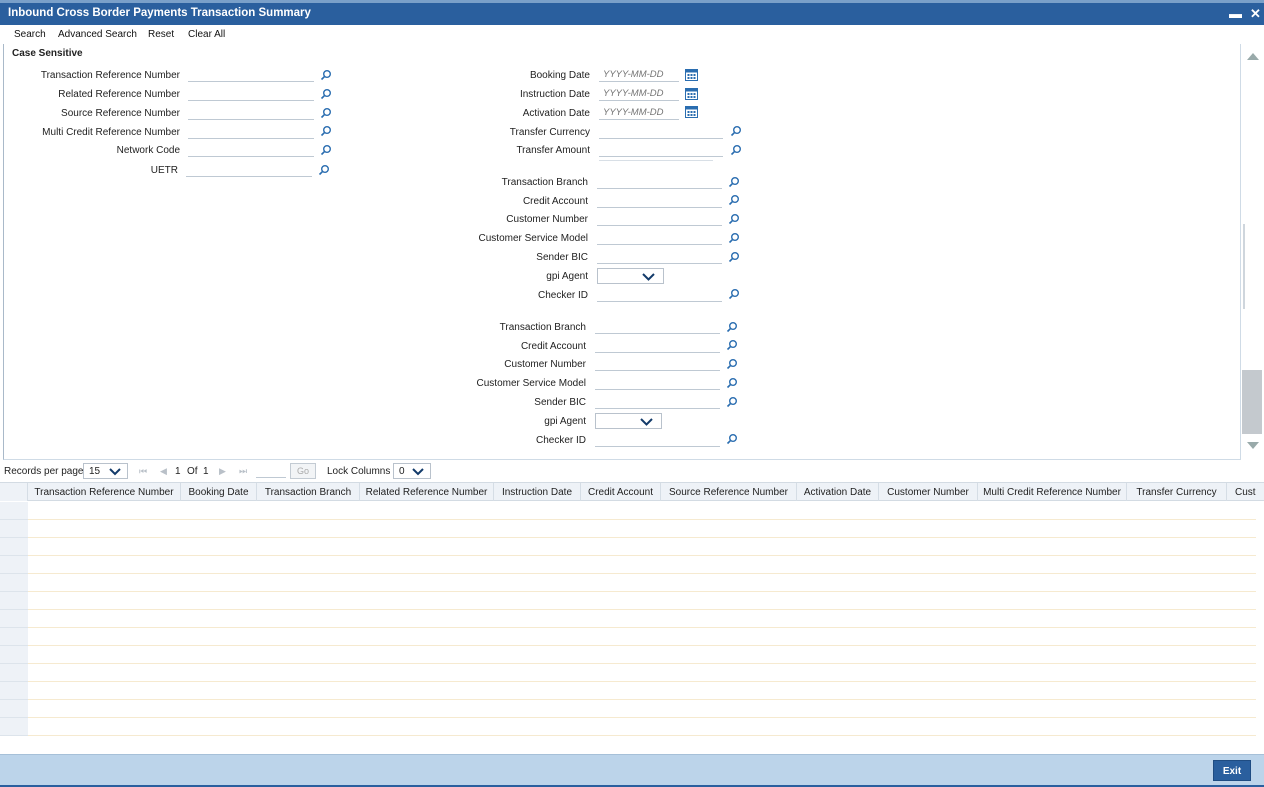 The width and height of the screenshot is (1264, 787). What do you see at coordinates (249, 169) in the screenshot?
I see `uetr-input` at bounding box center [249, 169].